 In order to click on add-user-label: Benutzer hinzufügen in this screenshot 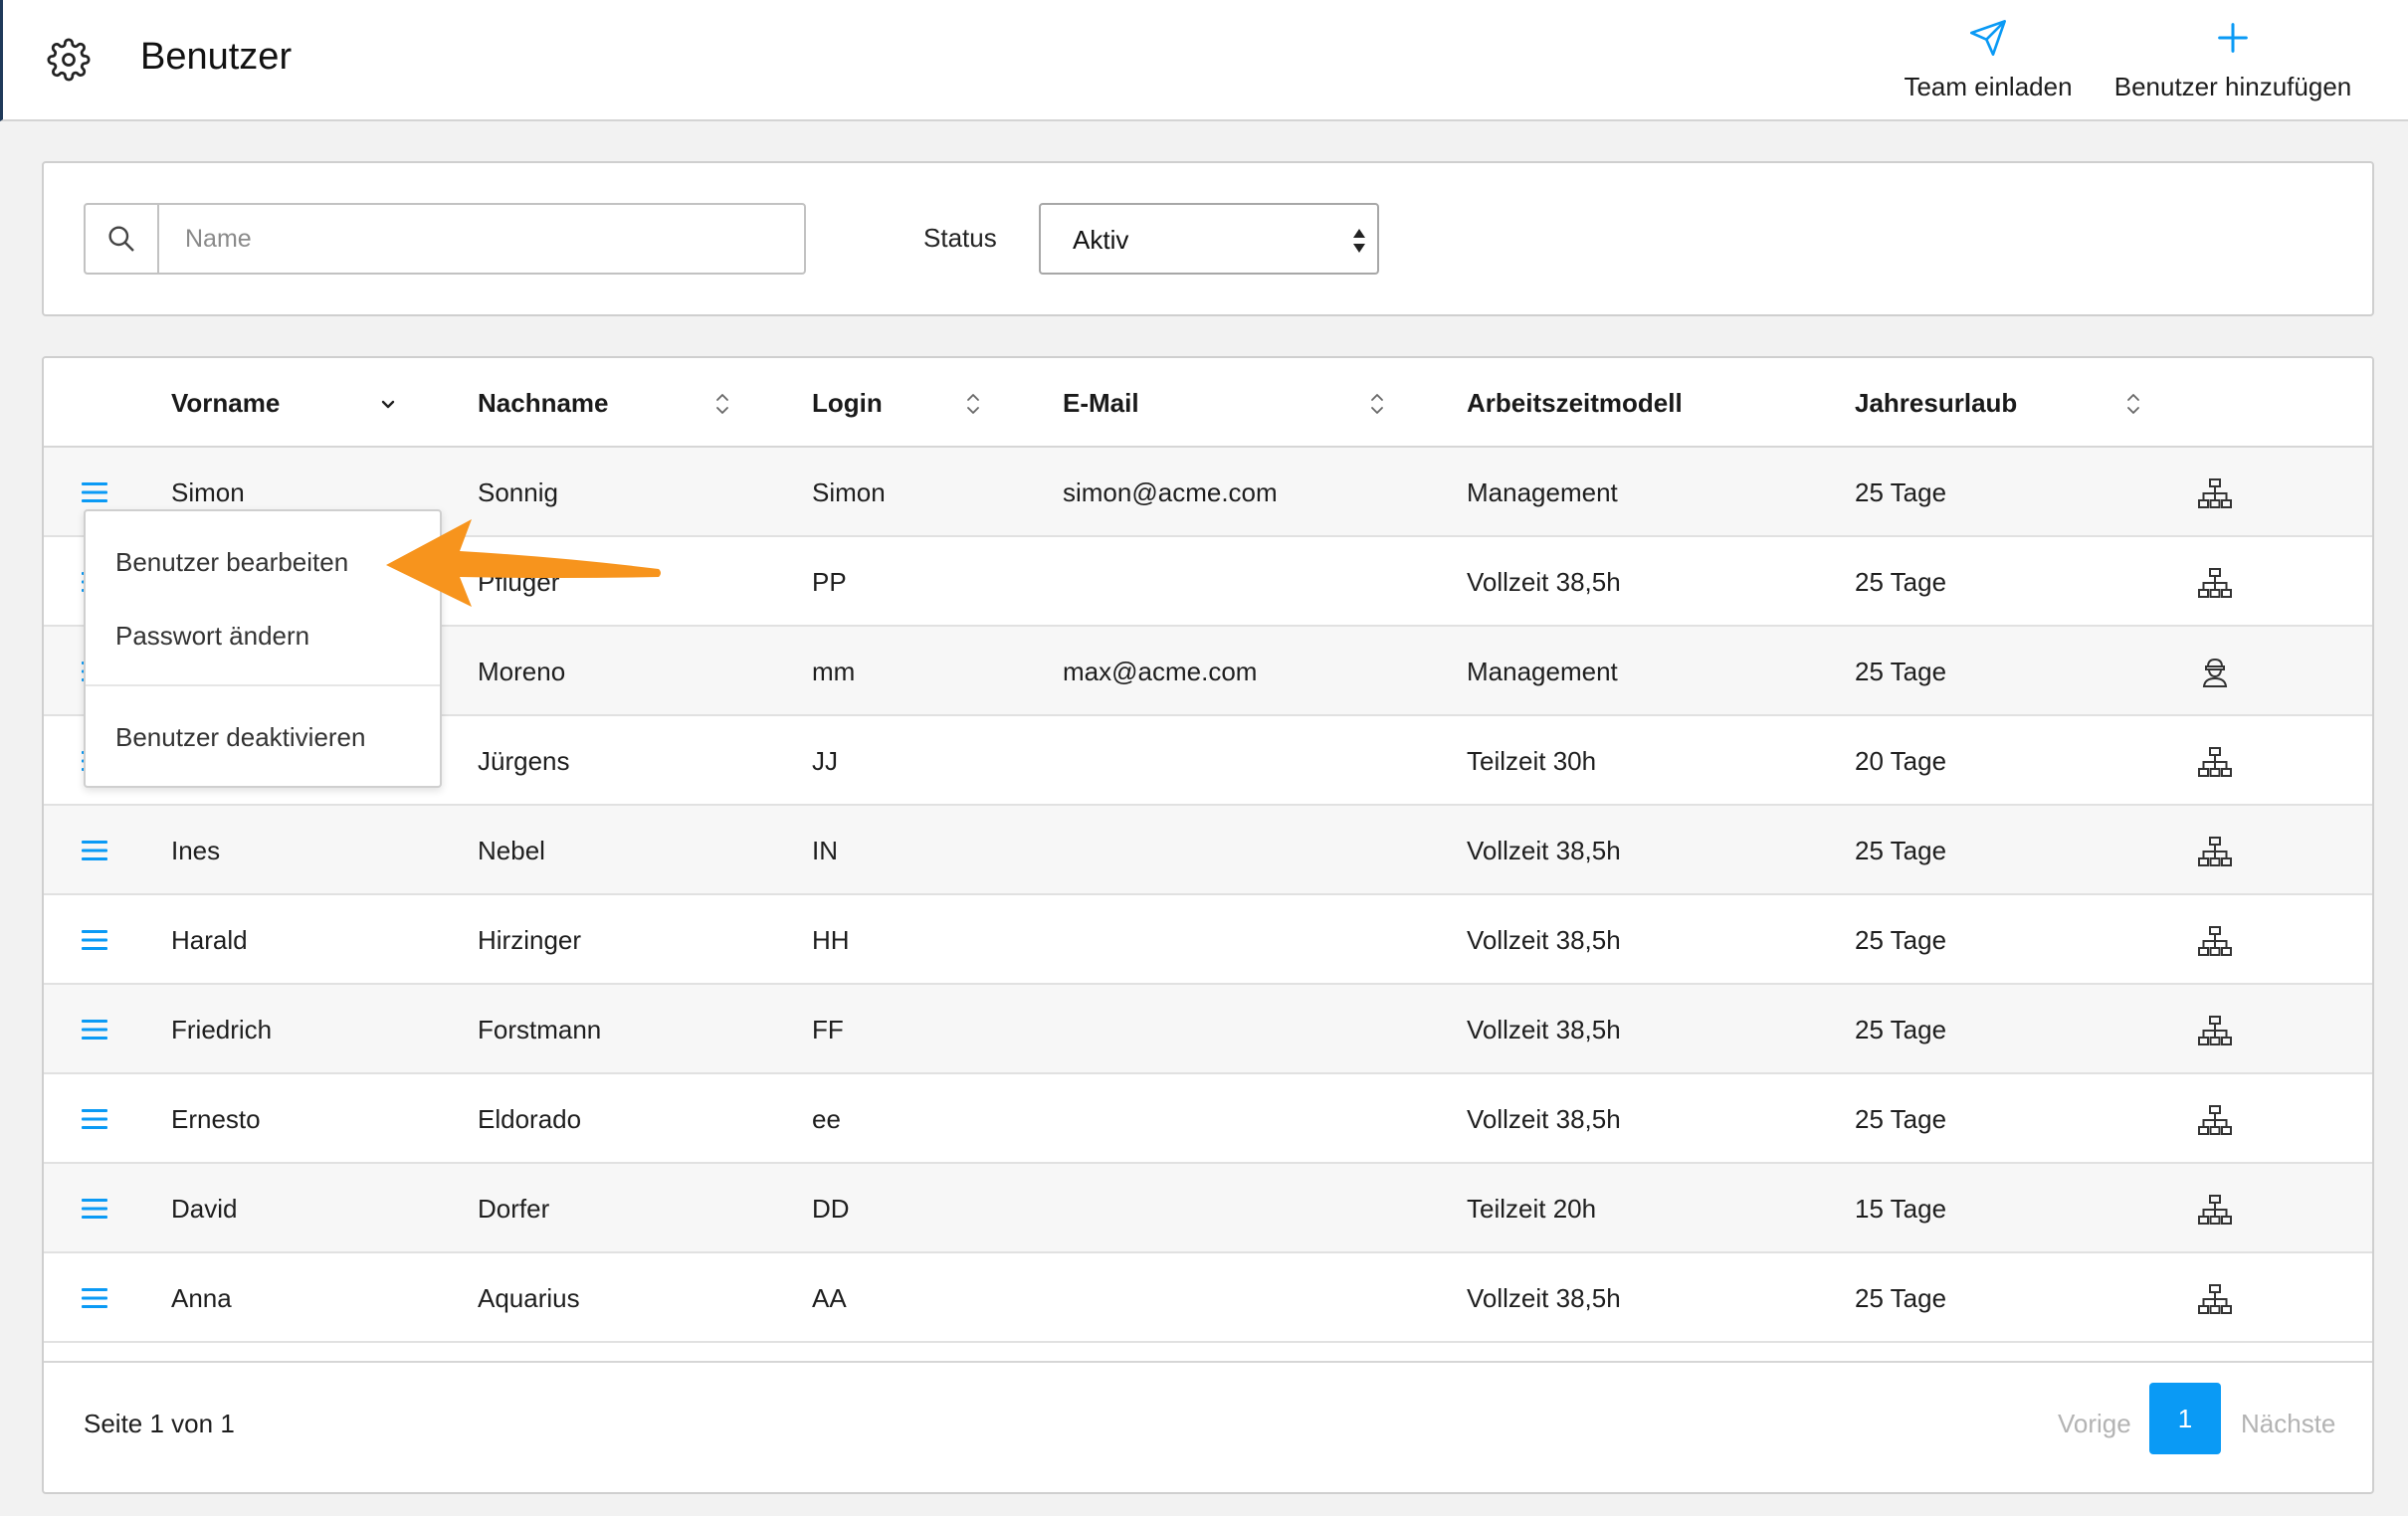, I will do `click(2233, 86)`.